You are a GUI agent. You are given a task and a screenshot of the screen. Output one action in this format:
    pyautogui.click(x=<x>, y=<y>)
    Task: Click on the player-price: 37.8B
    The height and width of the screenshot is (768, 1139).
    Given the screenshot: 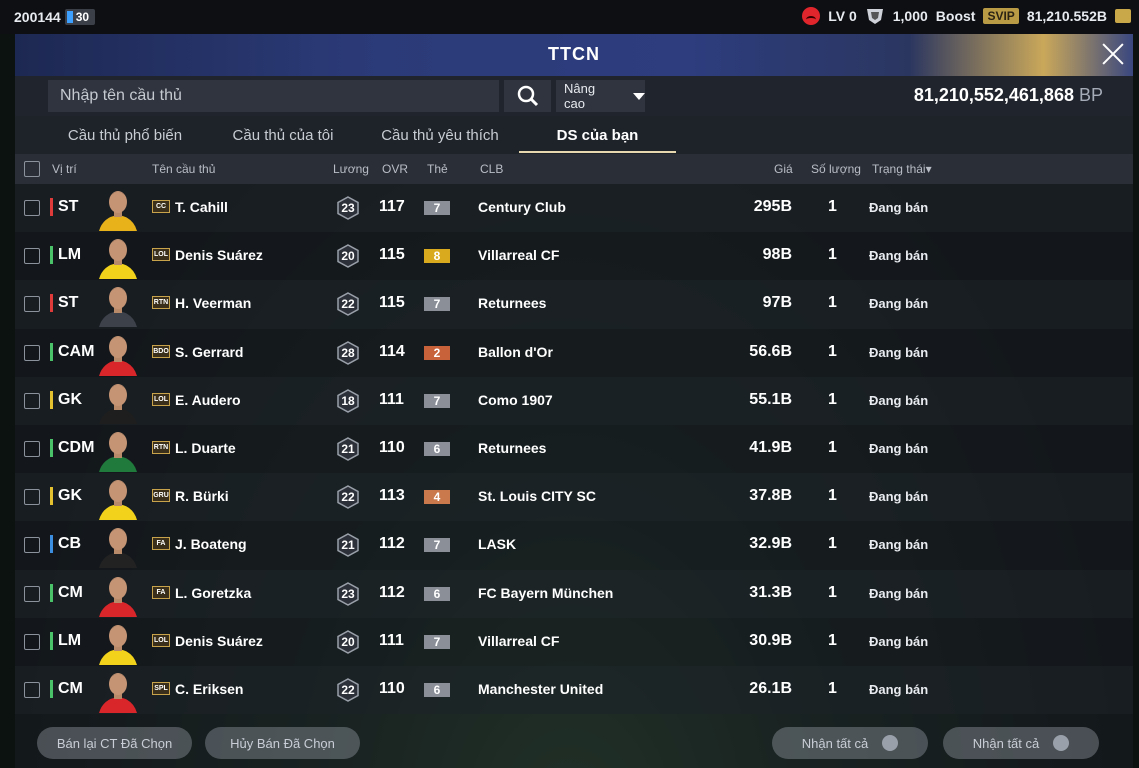 What is the action you would take?
    pyautogui.click(x=770, y=496)
    